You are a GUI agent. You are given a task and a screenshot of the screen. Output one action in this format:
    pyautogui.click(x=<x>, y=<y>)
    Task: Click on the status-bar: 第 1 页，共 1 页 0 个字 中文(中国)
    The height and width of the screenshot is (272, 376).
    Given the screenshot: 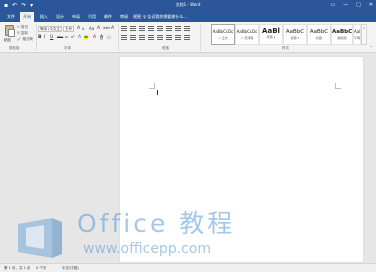 What is the action you would take?
    pyautogui.click(x=188, y=267)
    